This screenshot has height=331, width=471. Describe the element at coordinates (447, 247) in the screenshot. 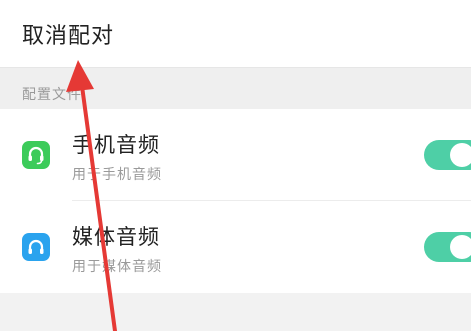

I see `media-audio-toggle` at that location.